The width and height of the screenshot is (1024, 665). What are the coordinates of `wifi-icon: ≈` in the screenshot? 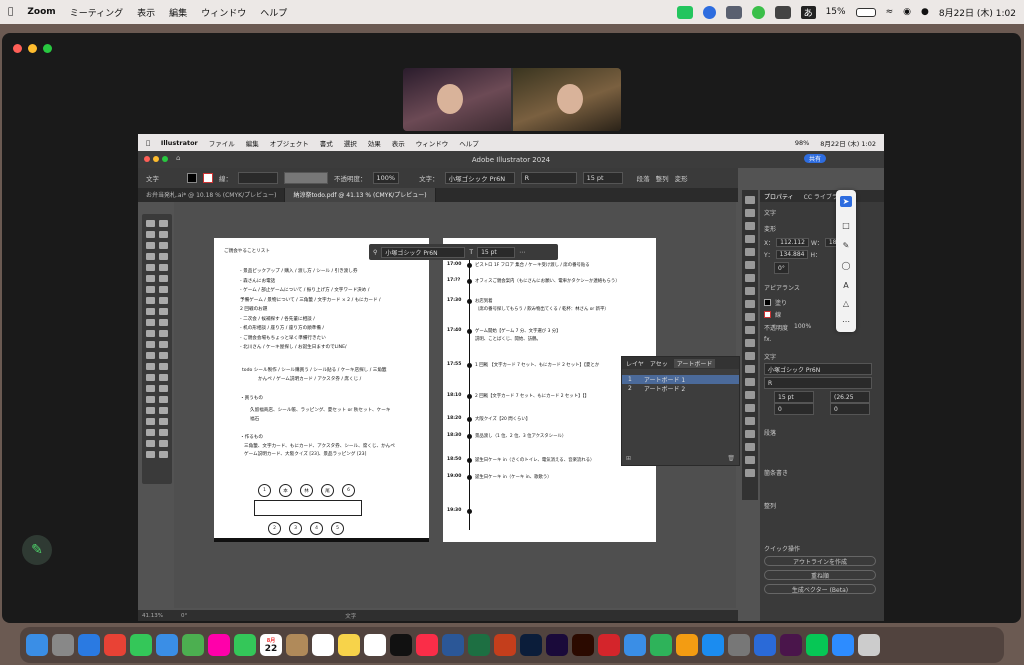 It's located at (890, 12).